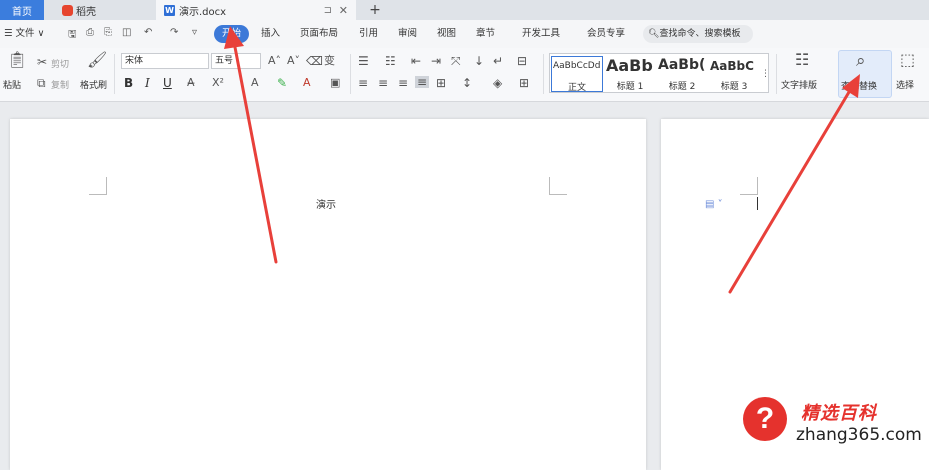 This screenshot has width=929, height=470. What do you see at coordinates (314, 61) in the screenshot?
I see `clear-format-icon: ⌫` at bounding box center [314, 61].